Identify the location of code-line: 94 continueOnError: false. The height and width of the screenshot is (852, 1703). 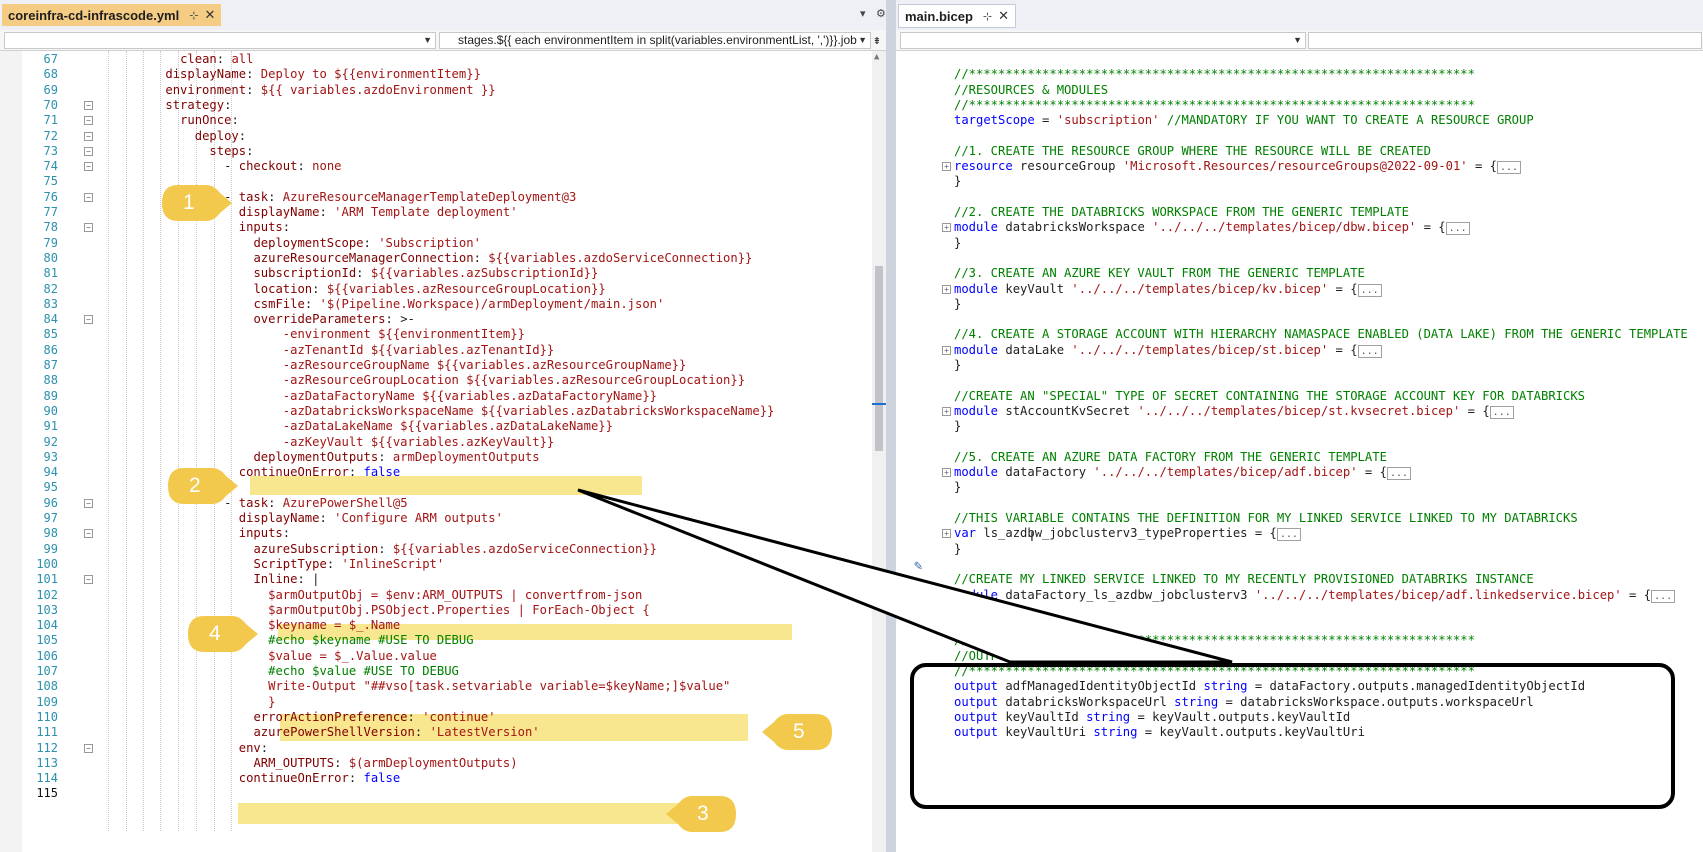
(443, 472).